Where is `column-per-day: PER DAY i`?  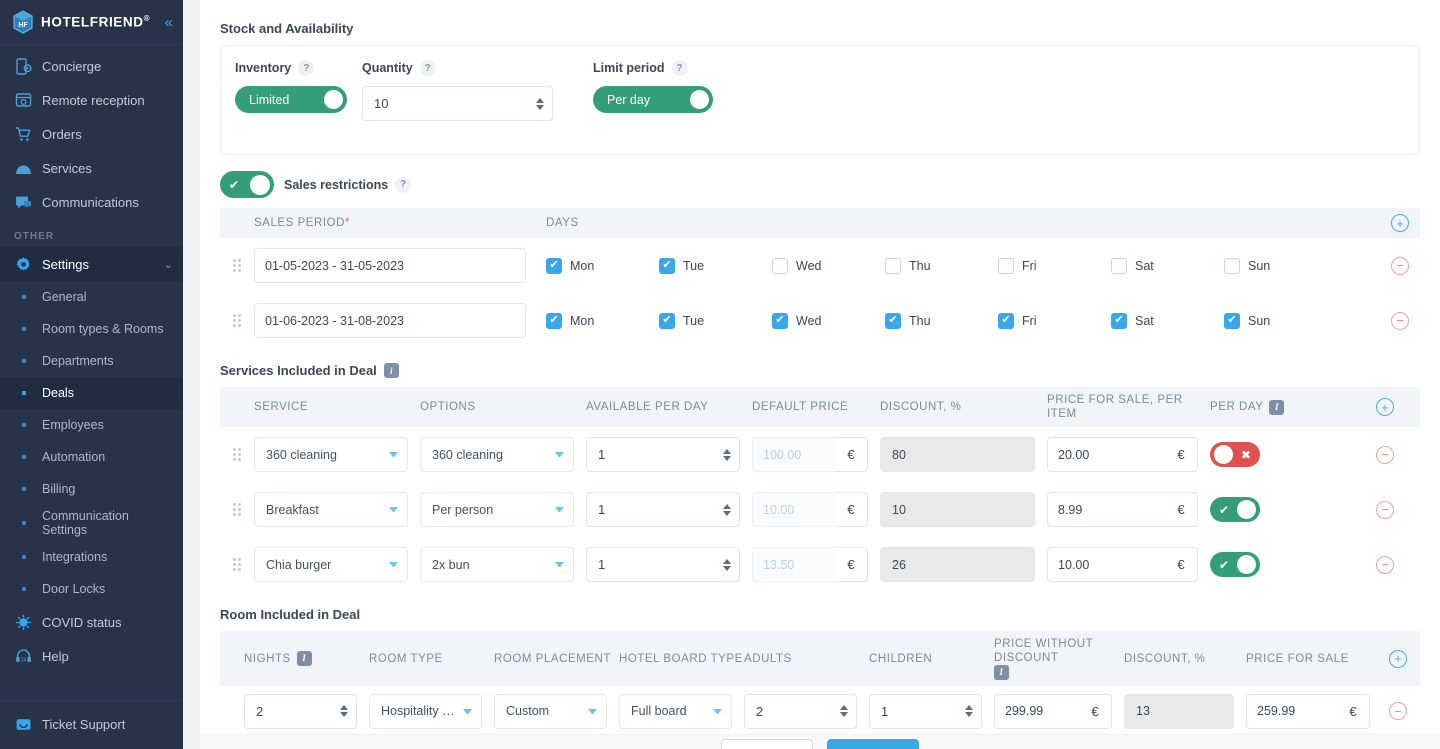 column-per-day: PER DAY i is located at coordinates (1280, 407).